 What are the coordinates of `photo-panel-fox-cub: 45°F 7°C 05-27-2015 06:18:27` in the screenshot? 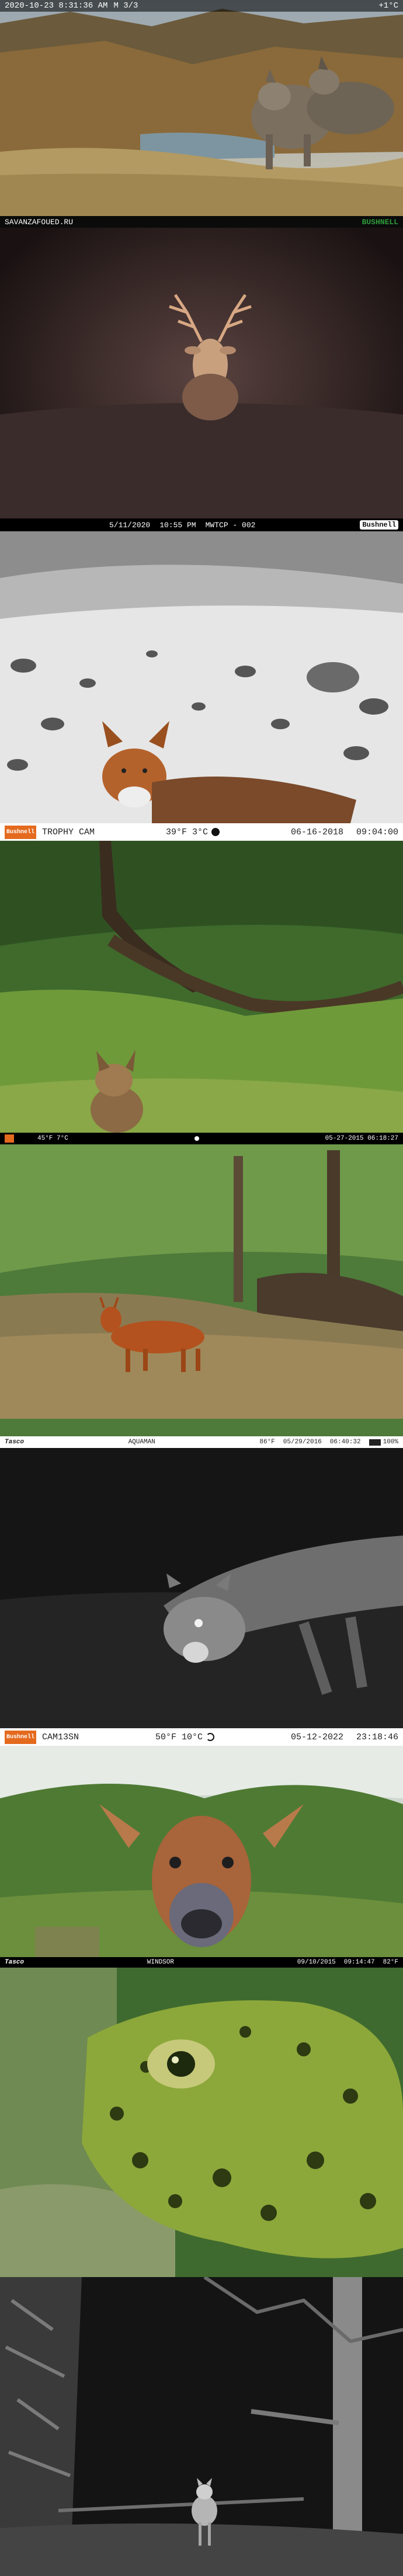 It's located at (201, 992).